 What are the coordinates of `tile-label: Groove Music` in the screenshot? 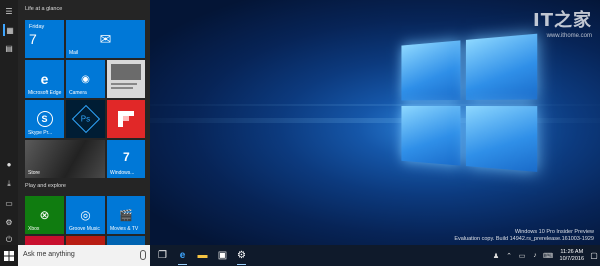 It's located at (84, 229).